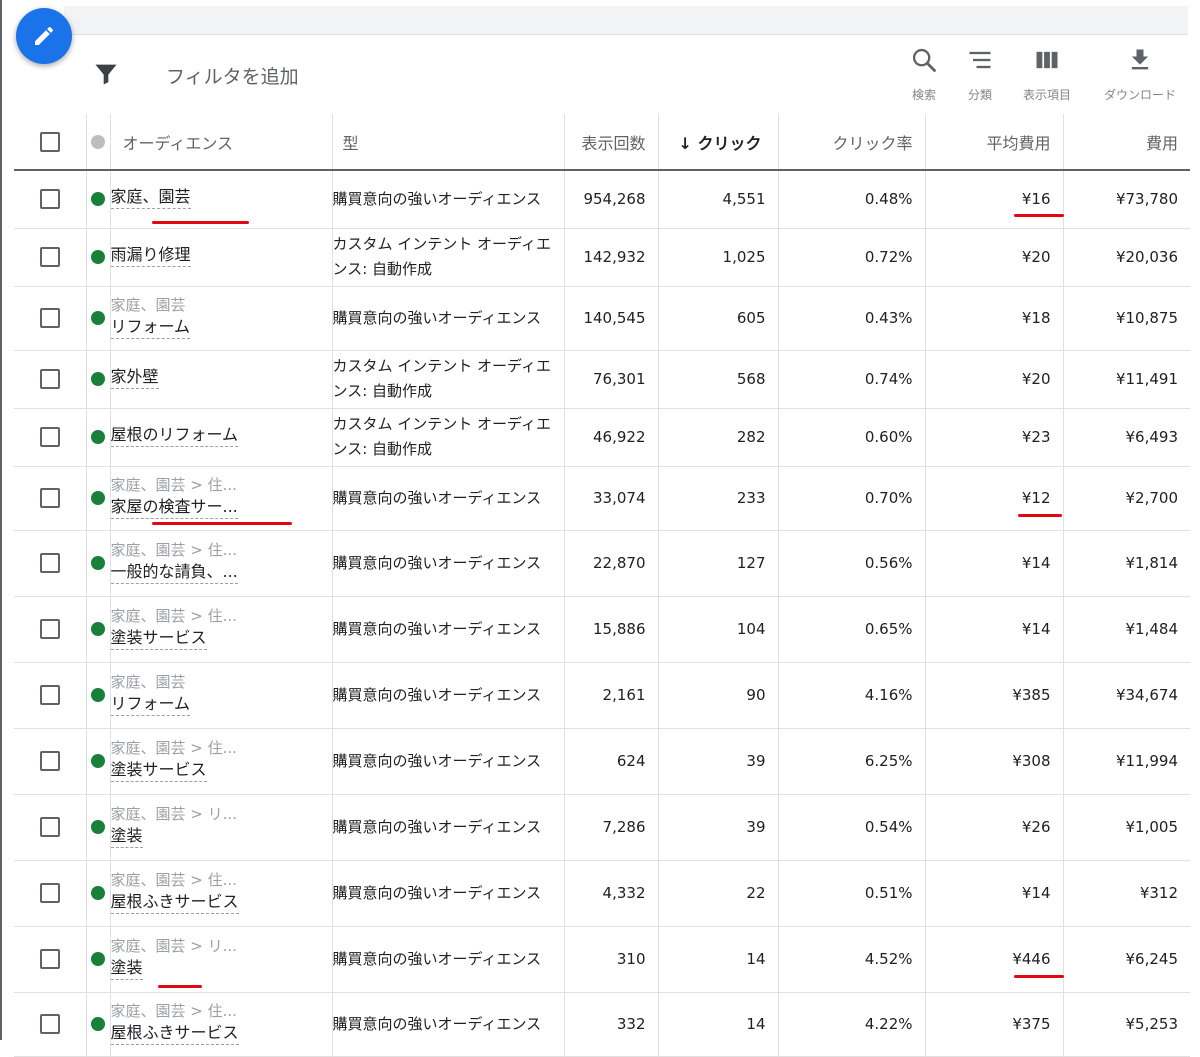 This screenshot has height=1057, width=1200. I want to click on avg-cost-cell: ¥308, so click(994, 761).